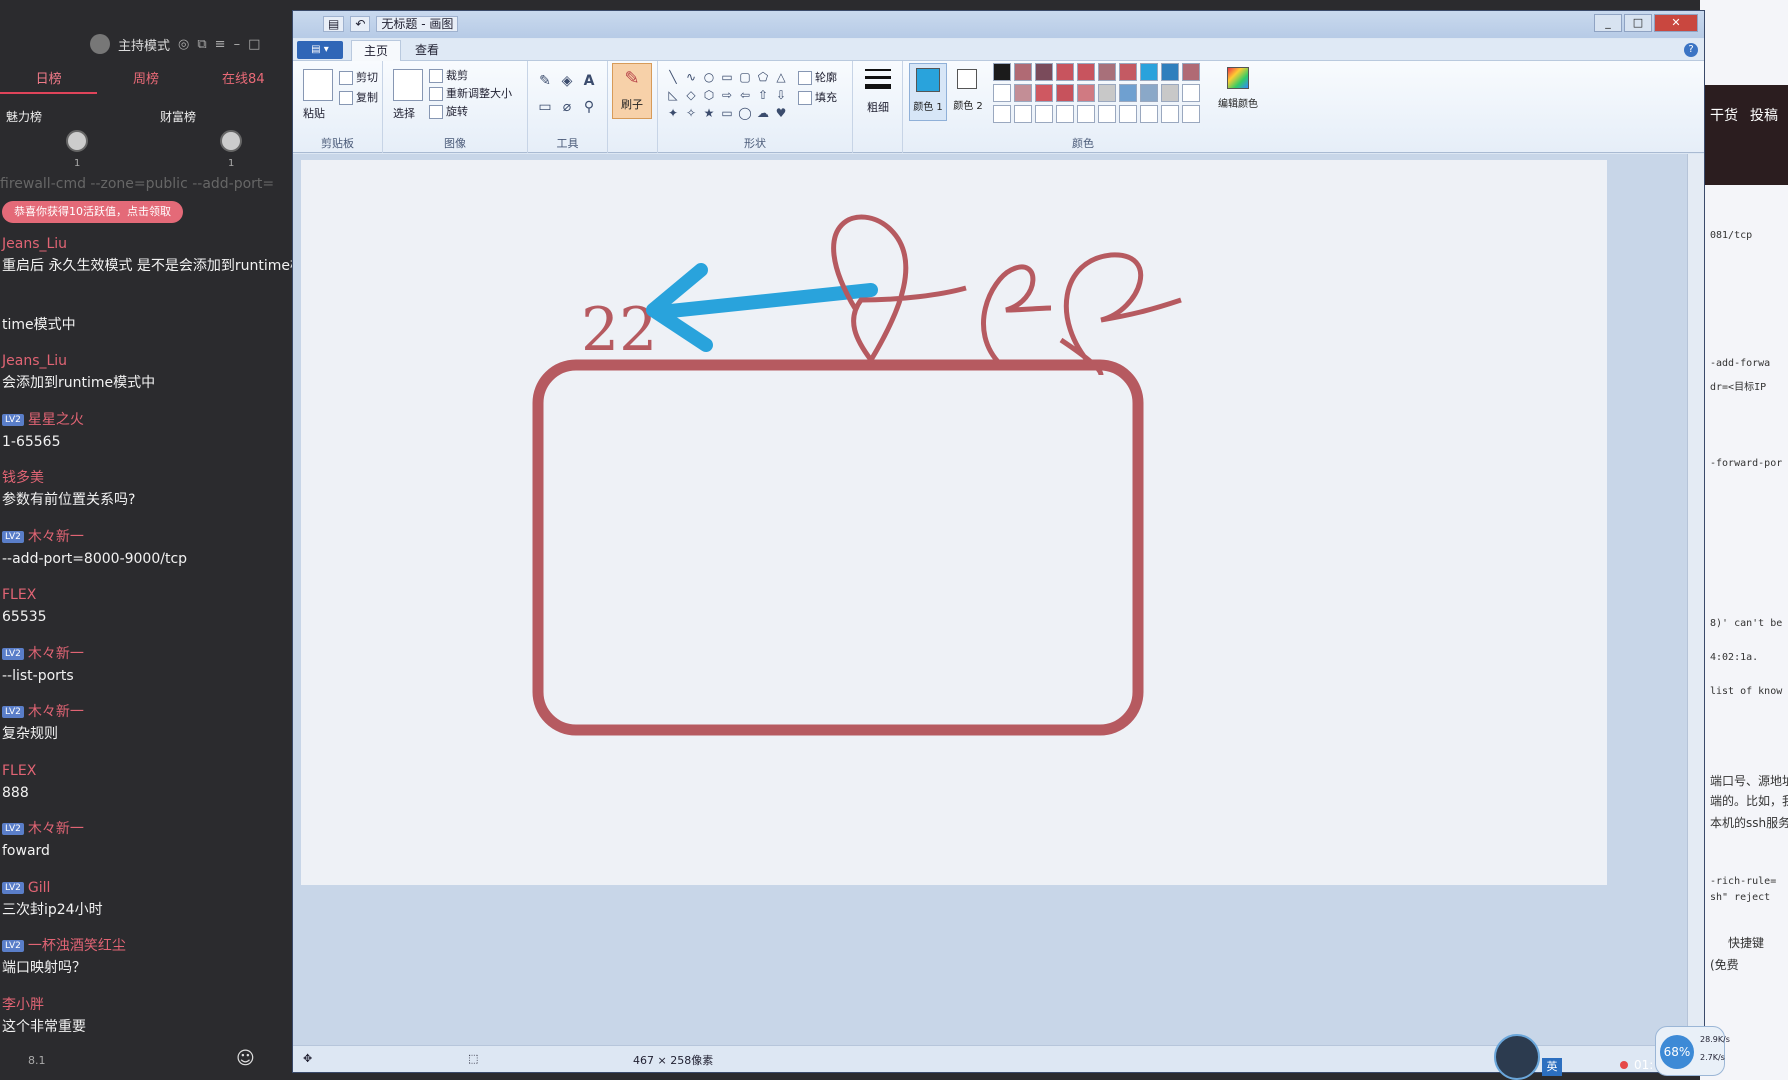 The image size is (1788, 1080). Describe the element at coordinates (404, 113) in the screenshot. I see `select-button: 选择` at that location.